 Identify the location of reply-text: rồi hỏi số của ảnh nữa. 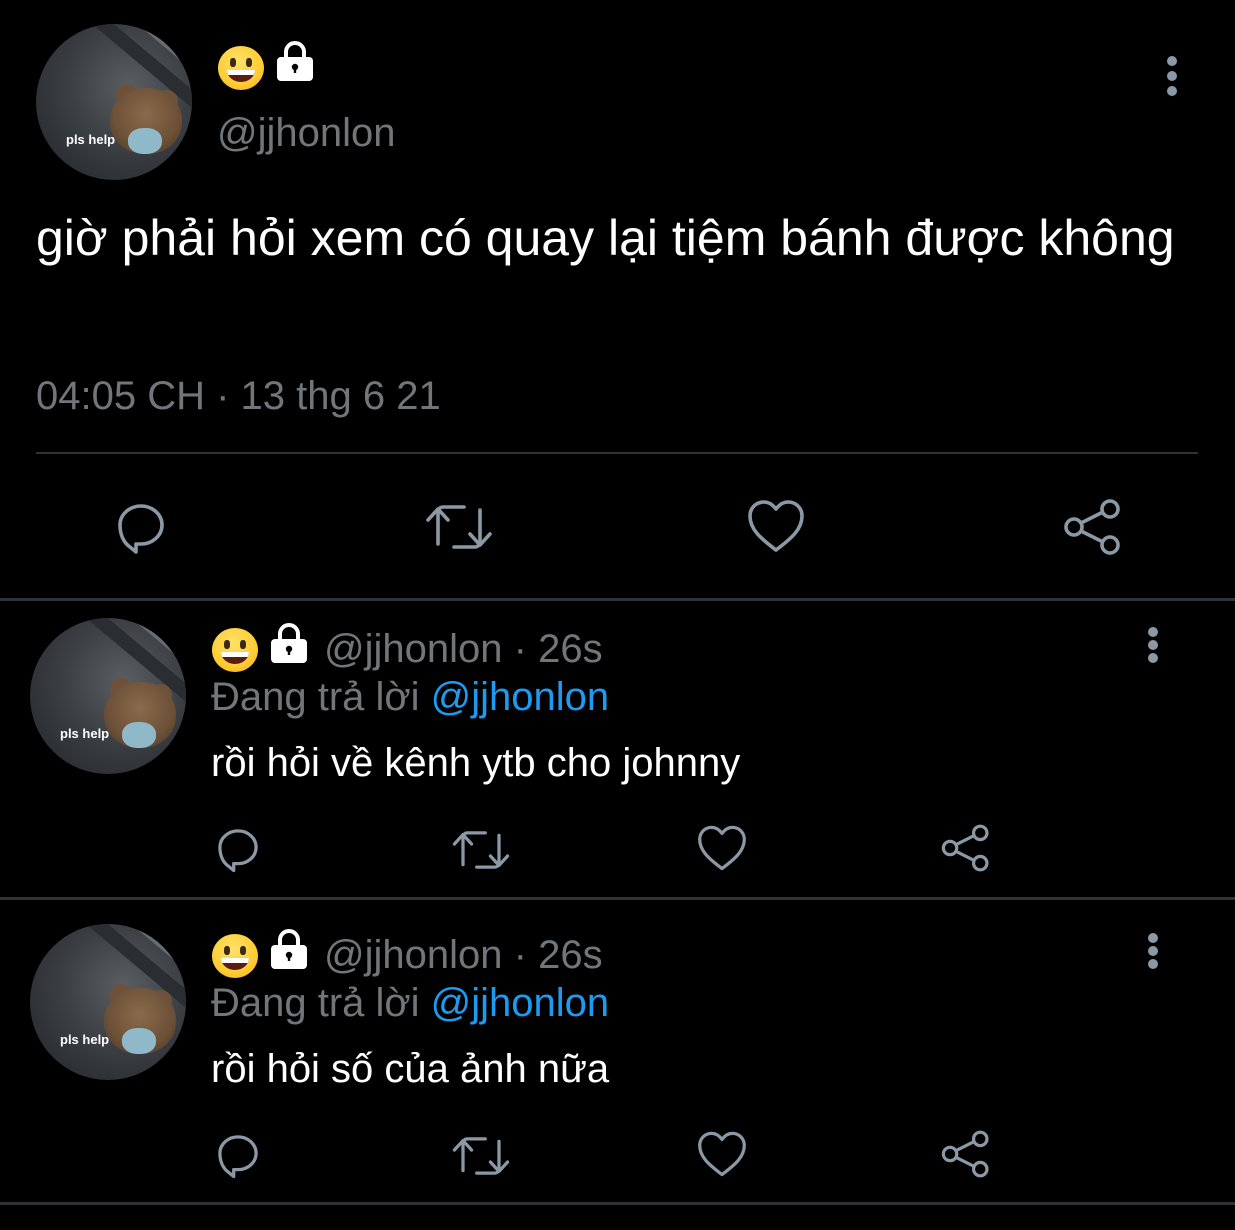
(410, 1069).